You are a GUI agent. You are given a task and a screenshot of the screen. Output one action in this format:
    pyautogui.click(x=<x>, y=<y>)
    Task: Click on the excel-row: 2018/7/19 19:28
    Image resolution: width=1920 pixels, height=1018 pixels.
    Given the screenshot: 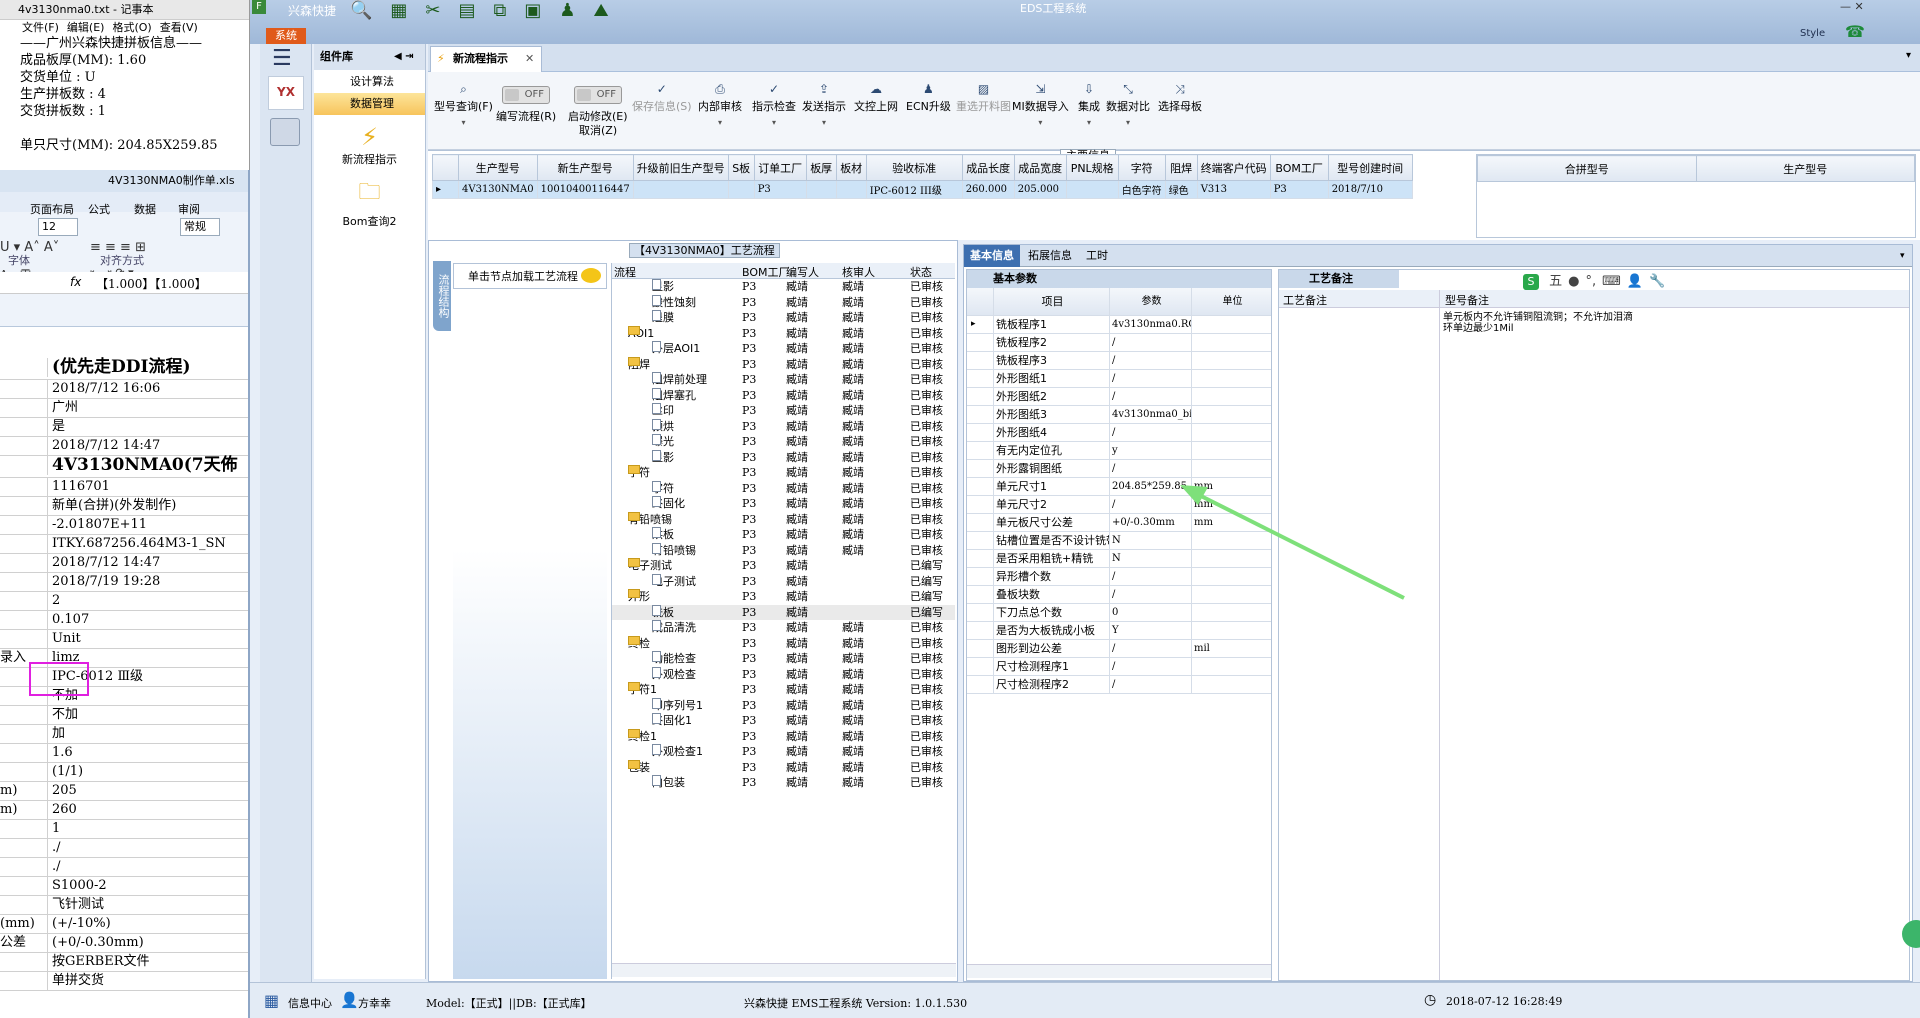 What is the action you would take?
    pyautogui.click(x=124, y=582)
    